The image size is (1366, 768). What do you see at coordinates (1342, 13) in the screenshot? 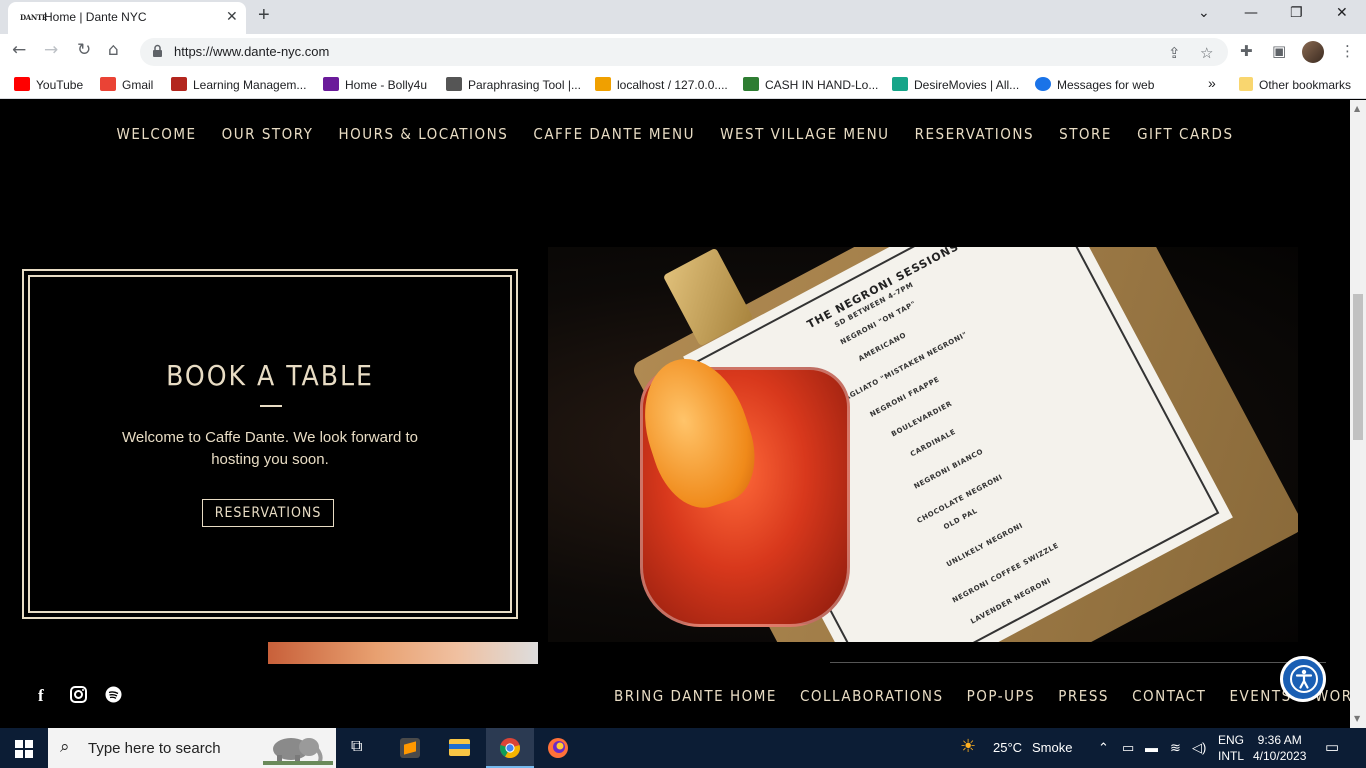
I see `window-close-icon: ✕` at bounding box center [1342, 13].